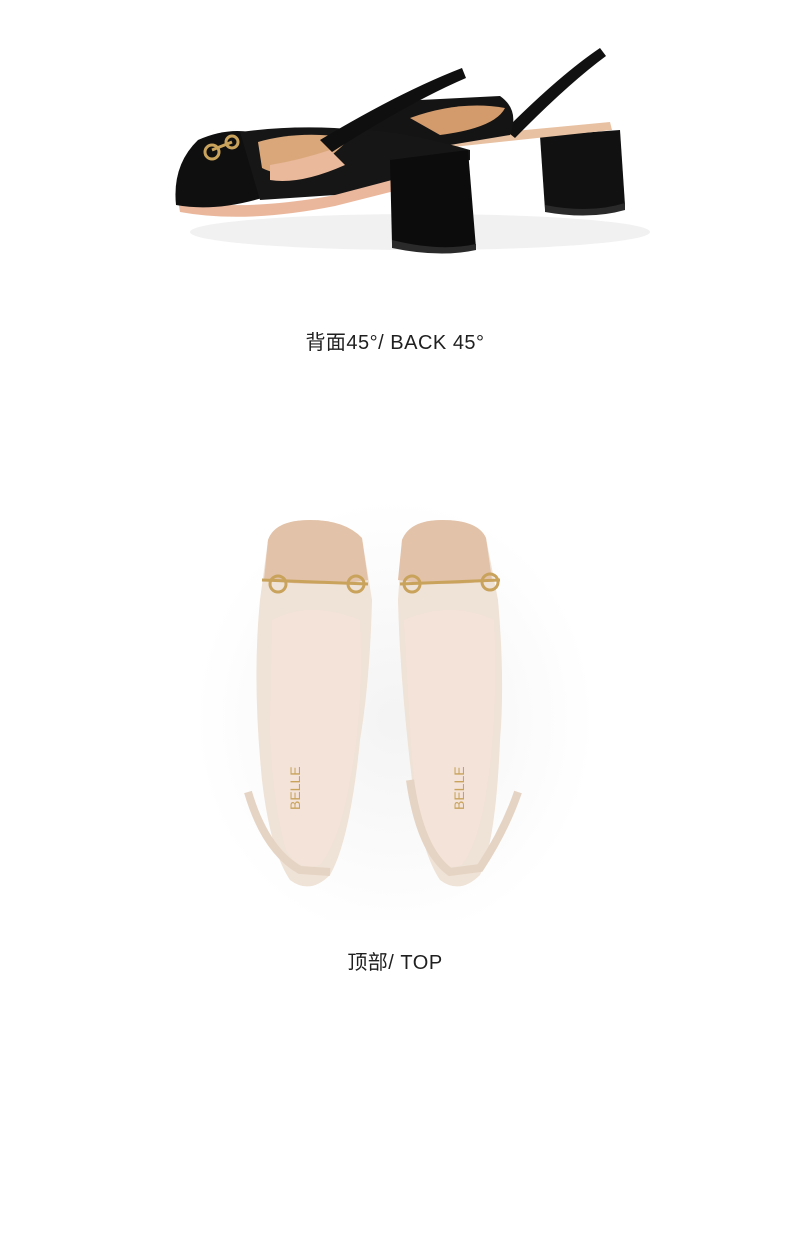  Describe the element at coordinates (395, 343) in the screenshot. I see `back-45-caption: 背面45°/ BACK 45°` at that location.